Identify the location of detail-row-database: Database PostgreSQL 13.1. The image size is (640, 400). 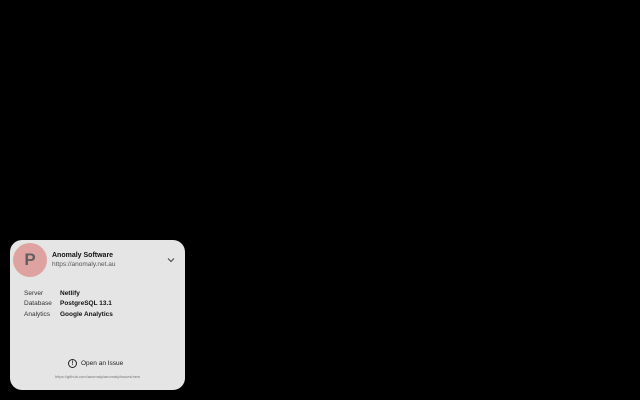
(99, 304).